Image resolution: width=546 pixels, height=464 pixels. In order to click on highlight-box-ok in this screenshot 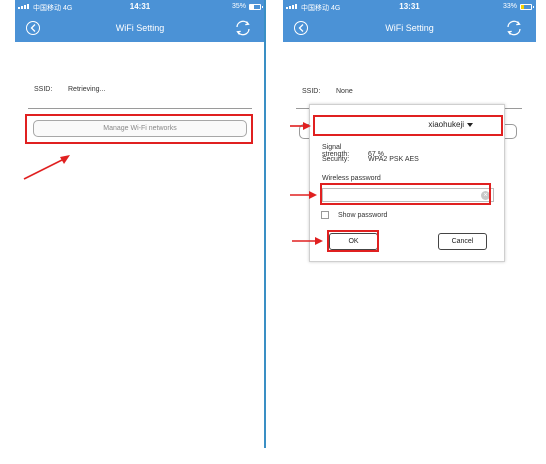, I will do `click(353, 241)`.